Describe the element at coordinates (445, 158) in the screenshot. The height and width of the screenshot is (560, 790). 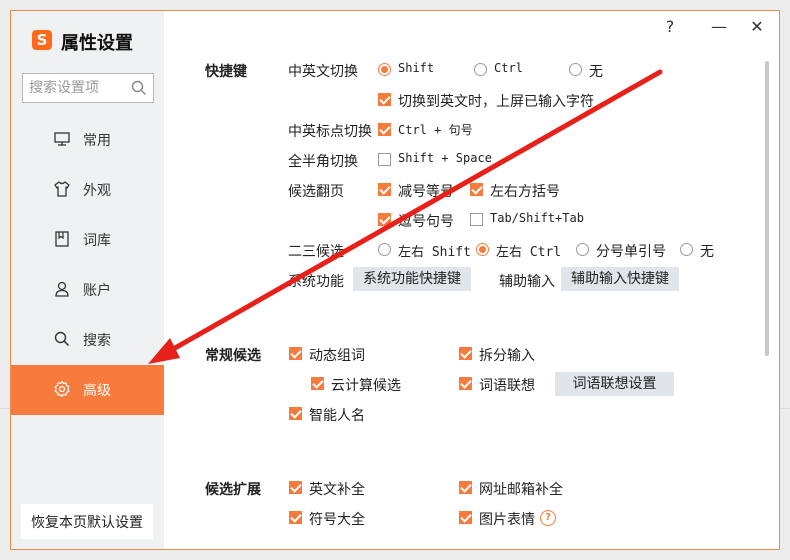
I see `option-label: Shift + Space` at that location.